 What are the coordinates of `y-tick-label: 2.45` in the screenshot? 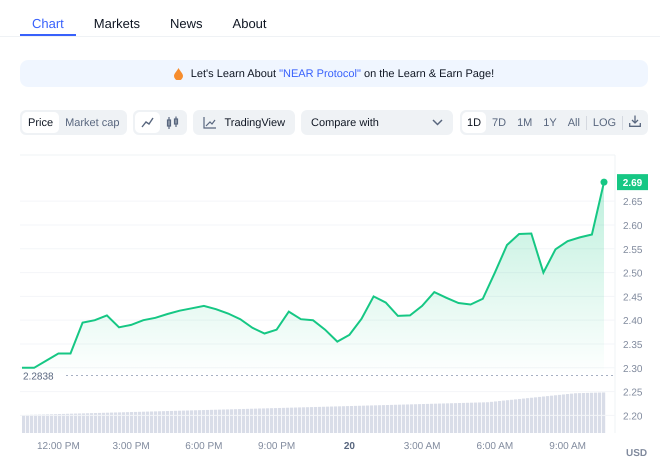 It's located at (632, 298).